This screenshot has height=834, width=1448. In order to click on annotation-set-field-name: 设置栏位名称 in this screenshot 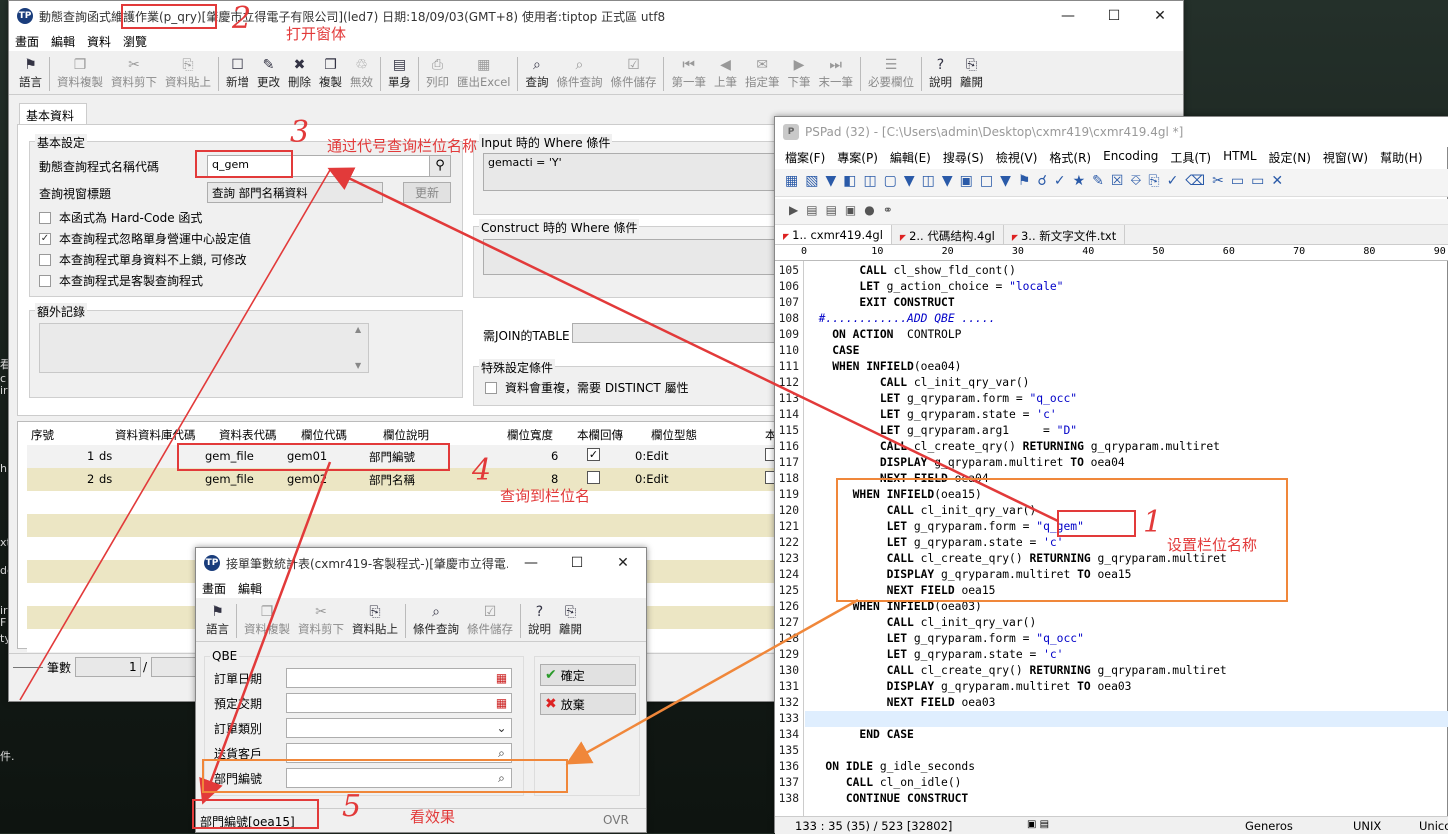, I will do `click(1212, 545)`.